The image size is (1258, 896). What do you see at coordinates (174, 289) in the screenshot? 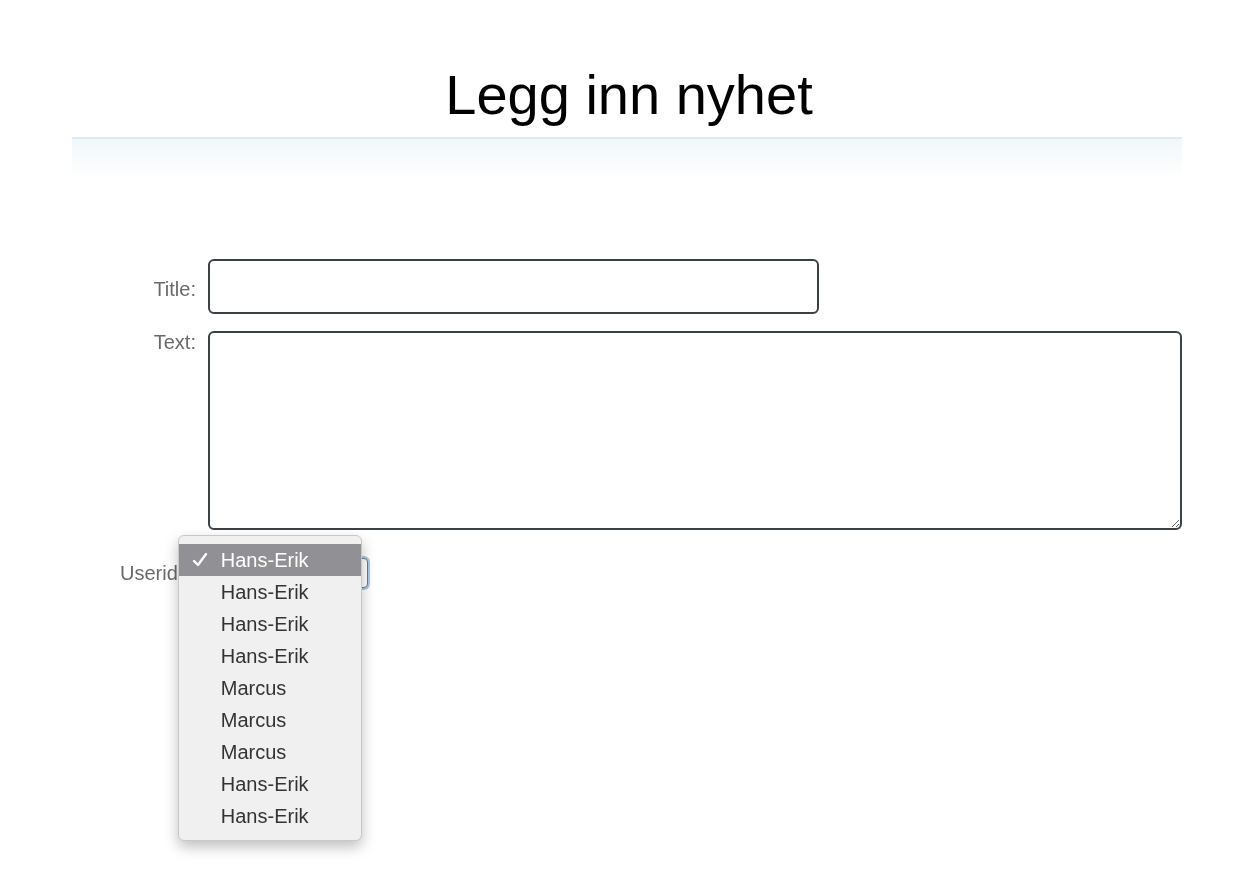
I see `field-label: Title:` at bounding box center [174, 289].